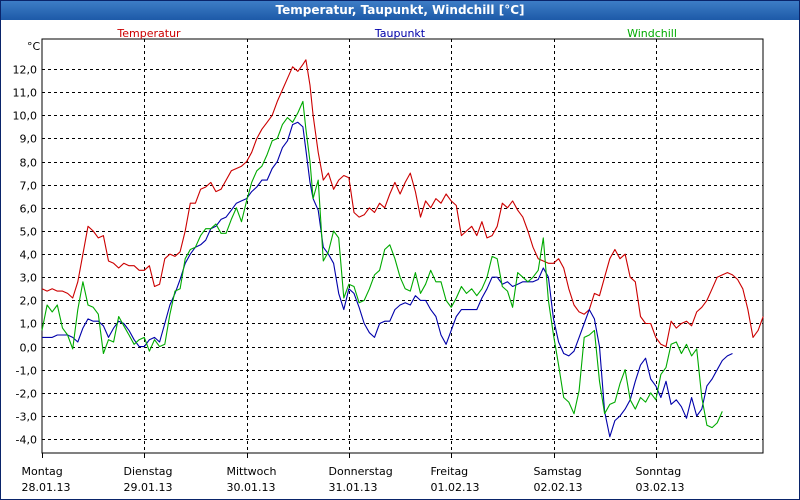  Describe the element at coordinates (25, 70) in the screenshot. I see `y-tick-label: 12,0` at that location.